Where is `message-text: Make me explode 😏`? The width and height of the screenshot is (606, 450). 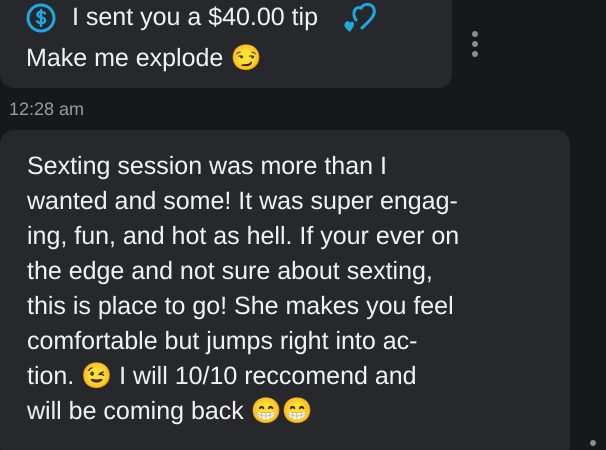 message-text: Make me explode 😏 is located at coordinates (144, 58).